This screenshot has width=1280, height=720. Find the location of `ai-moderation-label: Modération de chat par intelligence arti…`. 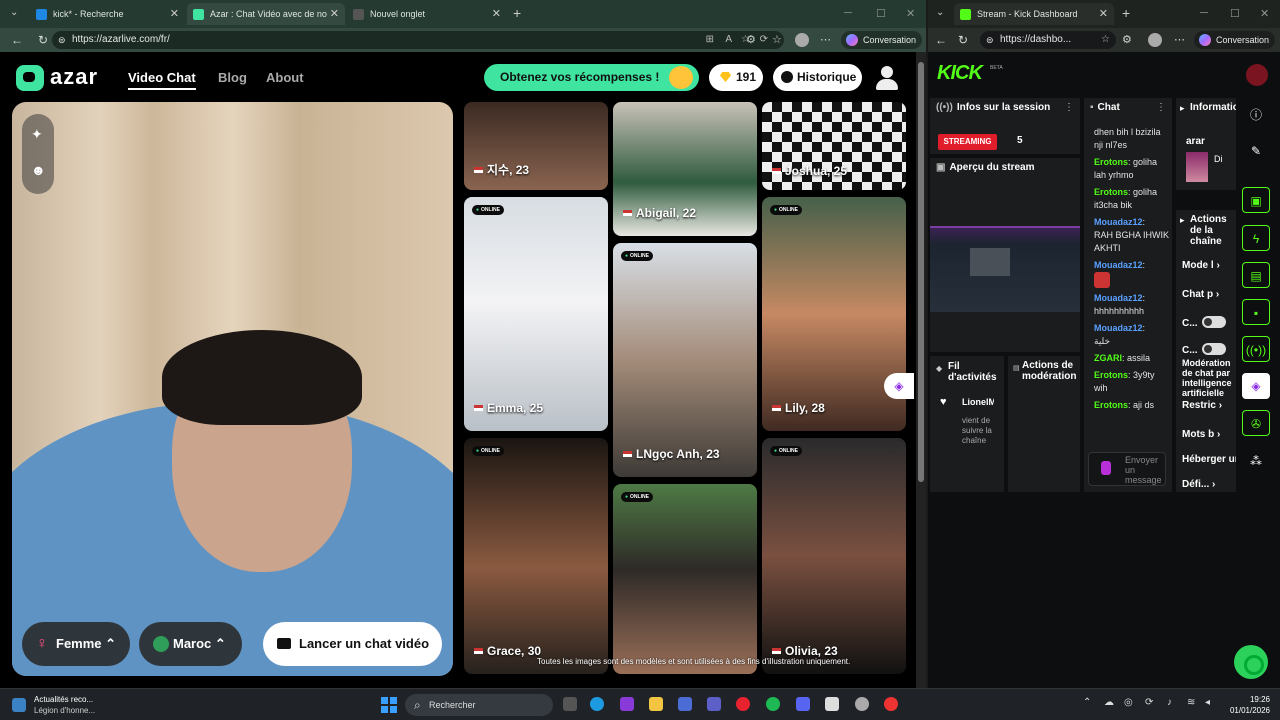

ai-moderation-label: Modération de chat par intelligence arti… is located at coordinates (1208, 378).